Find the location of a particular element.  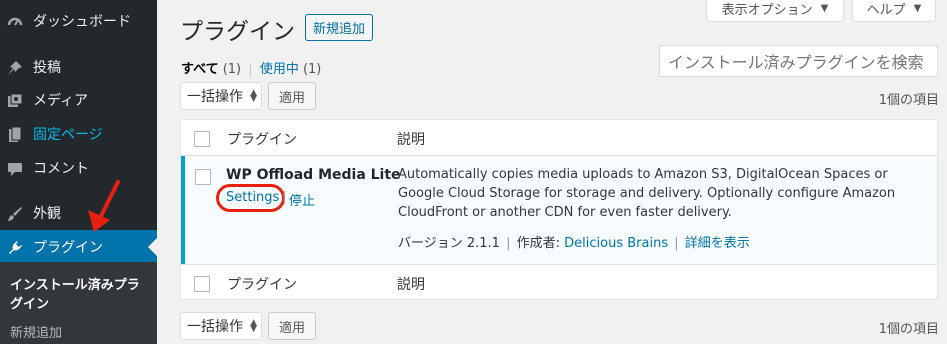

bulk-action-select-top: 一括操作 ▲ ▼ is located at coordinates (221, 96).